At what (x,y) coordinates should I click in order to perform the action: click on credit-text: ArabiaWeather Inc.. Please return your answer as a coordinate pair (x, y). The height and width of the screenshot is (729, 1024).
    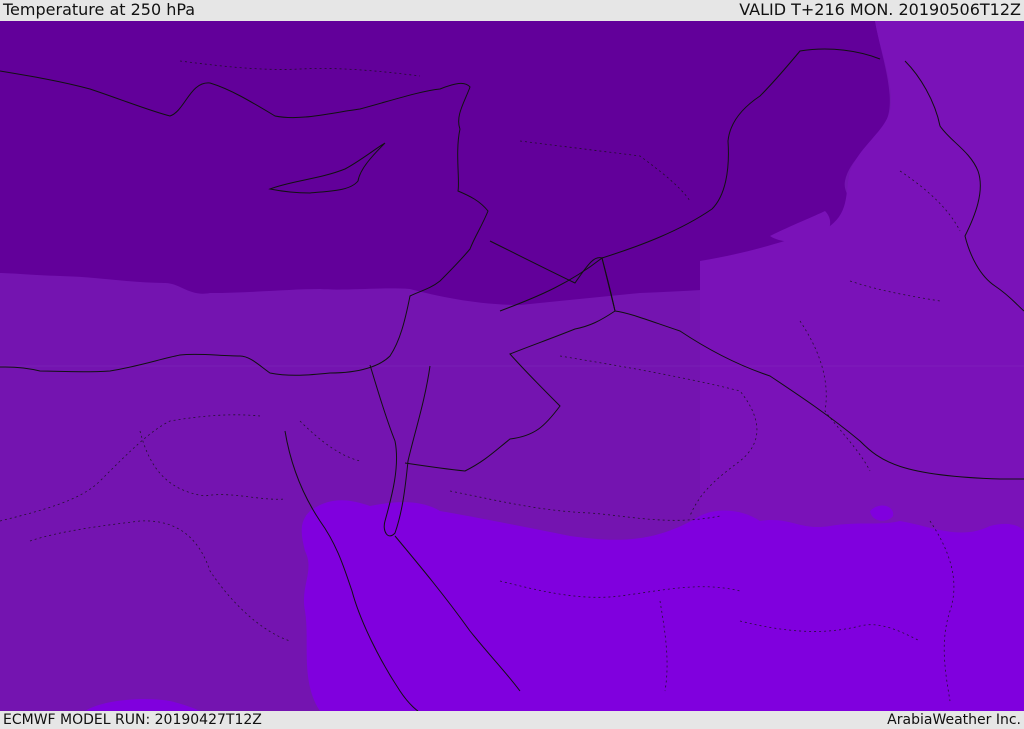
    Looking at the image, I should click on (954, 720).